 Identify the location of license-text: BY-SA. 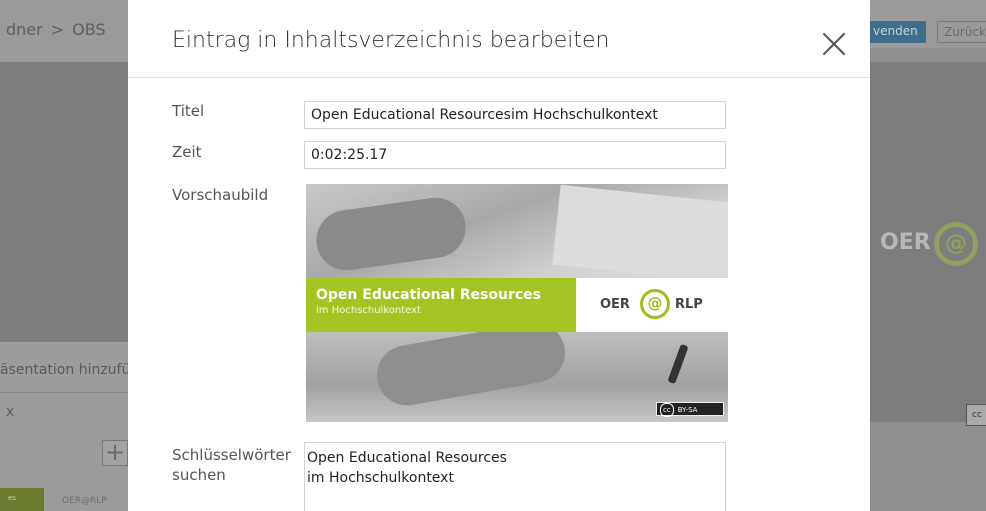
(687, 410).